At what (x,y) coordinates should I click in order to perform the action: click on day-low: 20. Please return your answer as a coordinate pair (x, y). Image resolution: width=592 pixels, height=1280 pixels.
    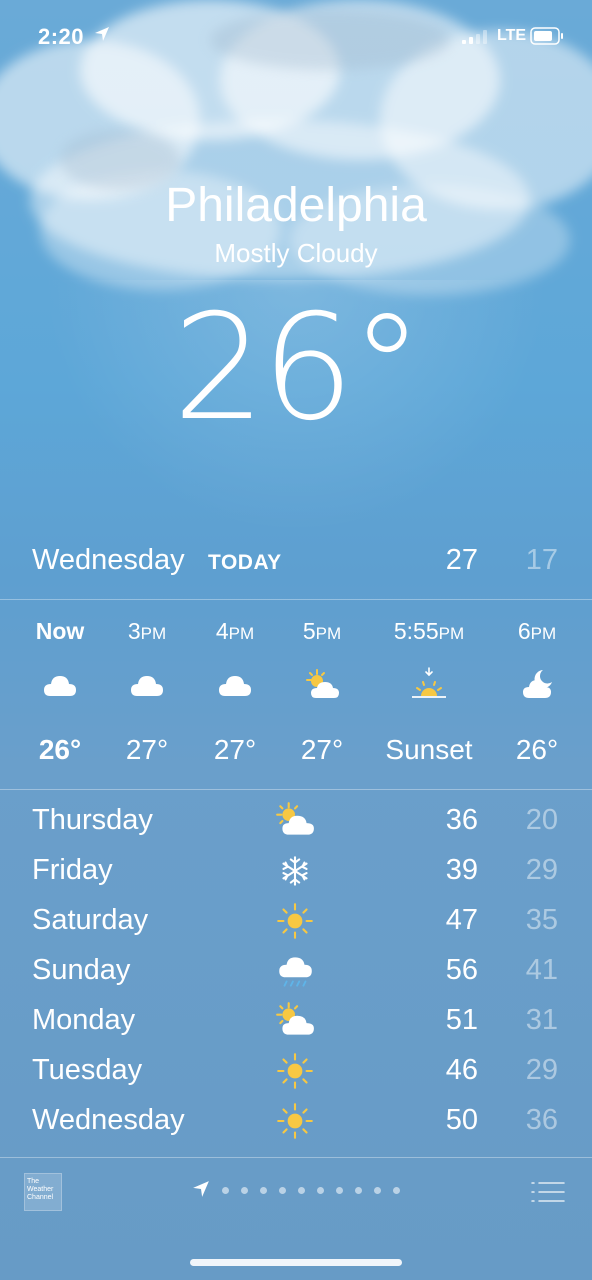
    Looking at the image, I should click on (541, 820).